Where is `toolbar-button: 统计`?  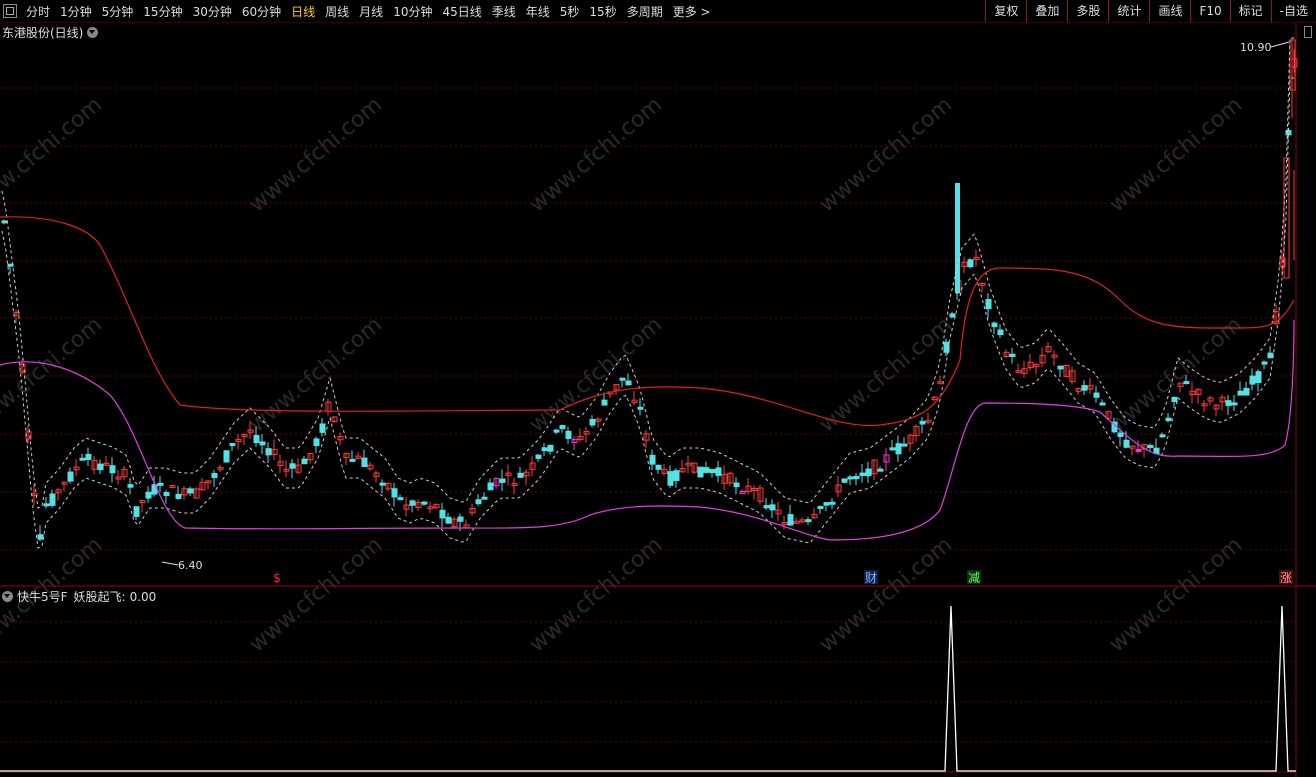 toolbar-button: 统计 is located at coordinates (1128, 11).